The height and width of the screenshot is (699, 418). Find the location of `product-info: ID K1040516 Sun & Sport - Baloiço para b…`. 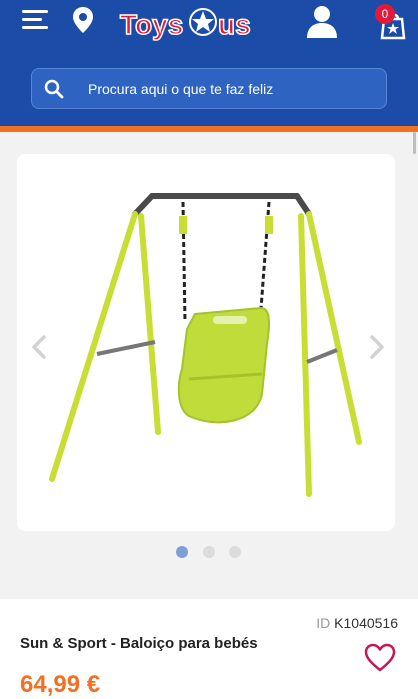

product-info: ID K1040516 Sun & Sport - Baloiço para b… is located at coordinates (209, 649).